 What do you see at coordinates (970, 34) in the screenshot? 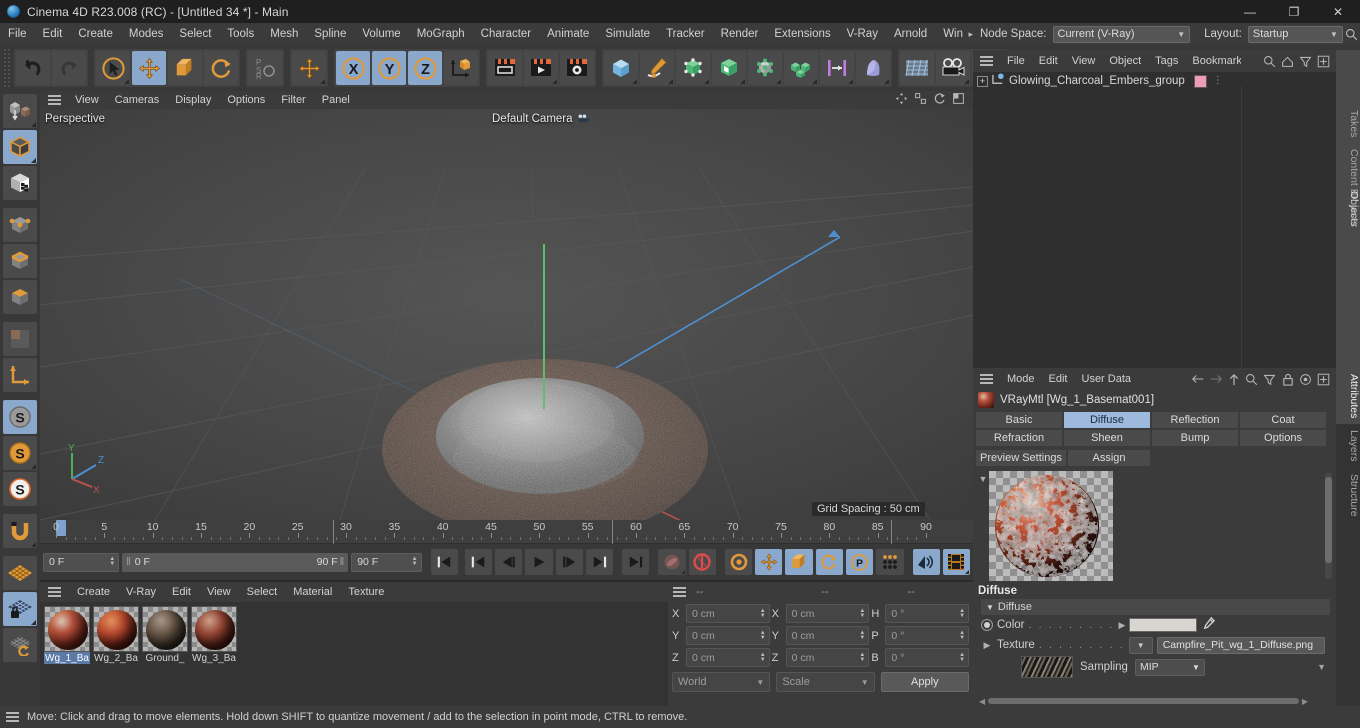
I see `menu-overflow-arrow-icon: ▸` at bounding box center [970, 34].